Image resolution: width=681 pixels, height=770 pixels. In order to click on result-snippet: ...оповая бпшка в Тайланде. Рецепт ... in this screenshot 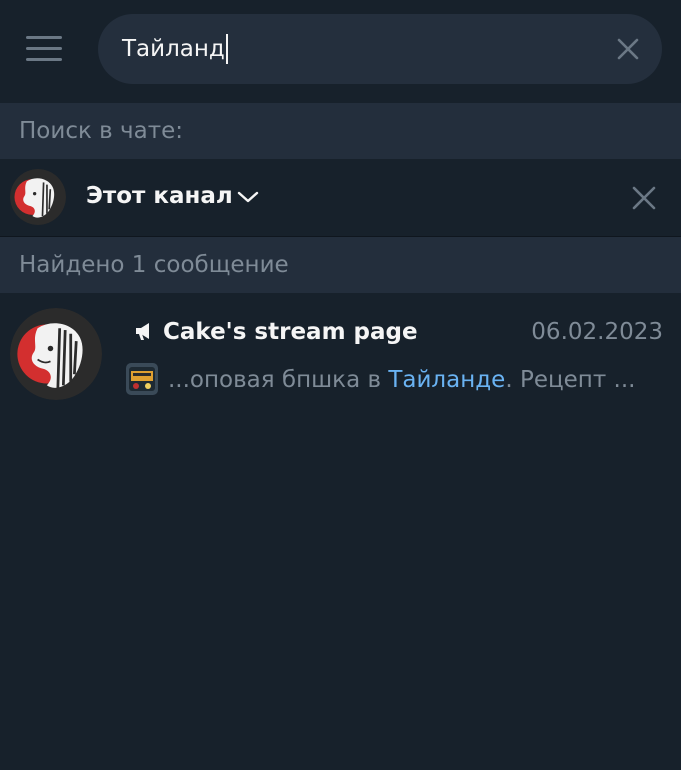, I will do `click(413, 380)`.